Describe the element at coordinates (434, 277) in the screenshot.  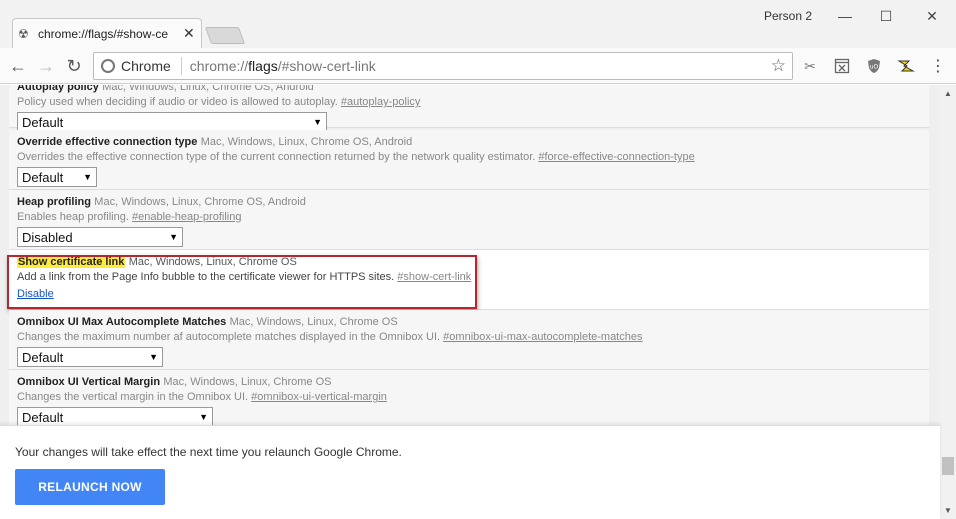
I see `flag-anchor-link: #show-cert-link` at that location.